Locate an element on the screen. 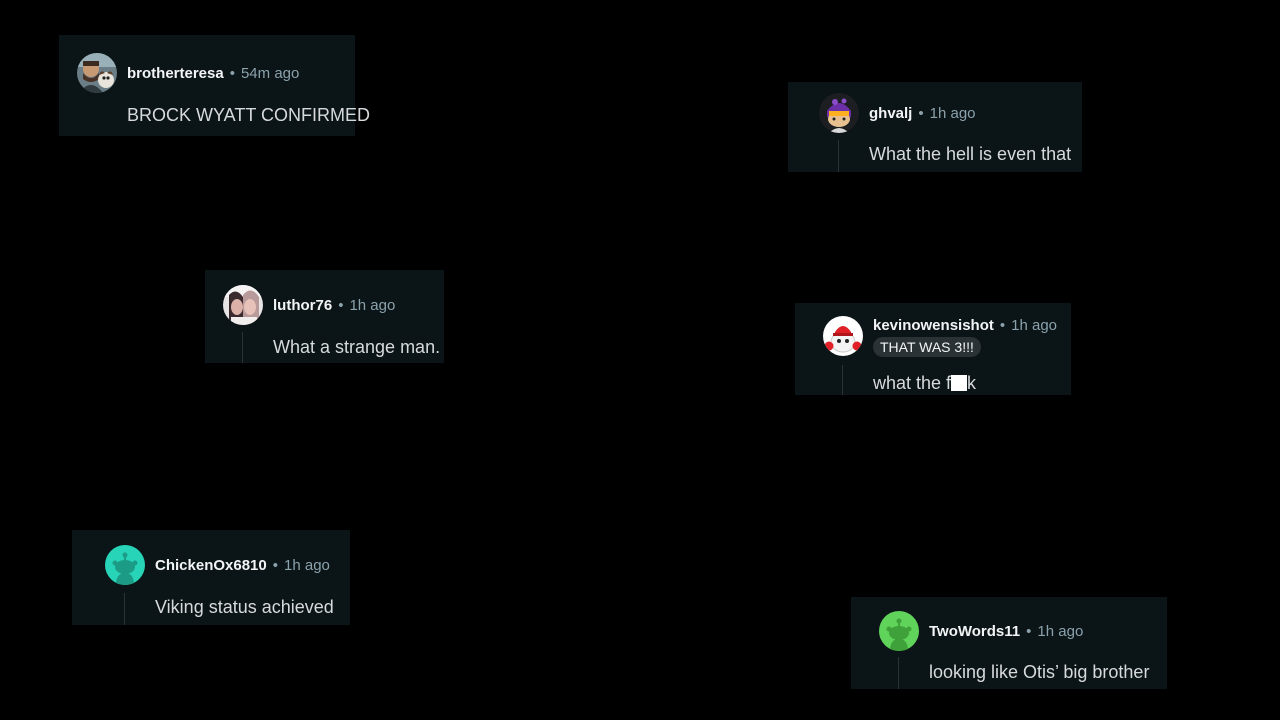  censor-block-icon is located at coordinates (959, 383).